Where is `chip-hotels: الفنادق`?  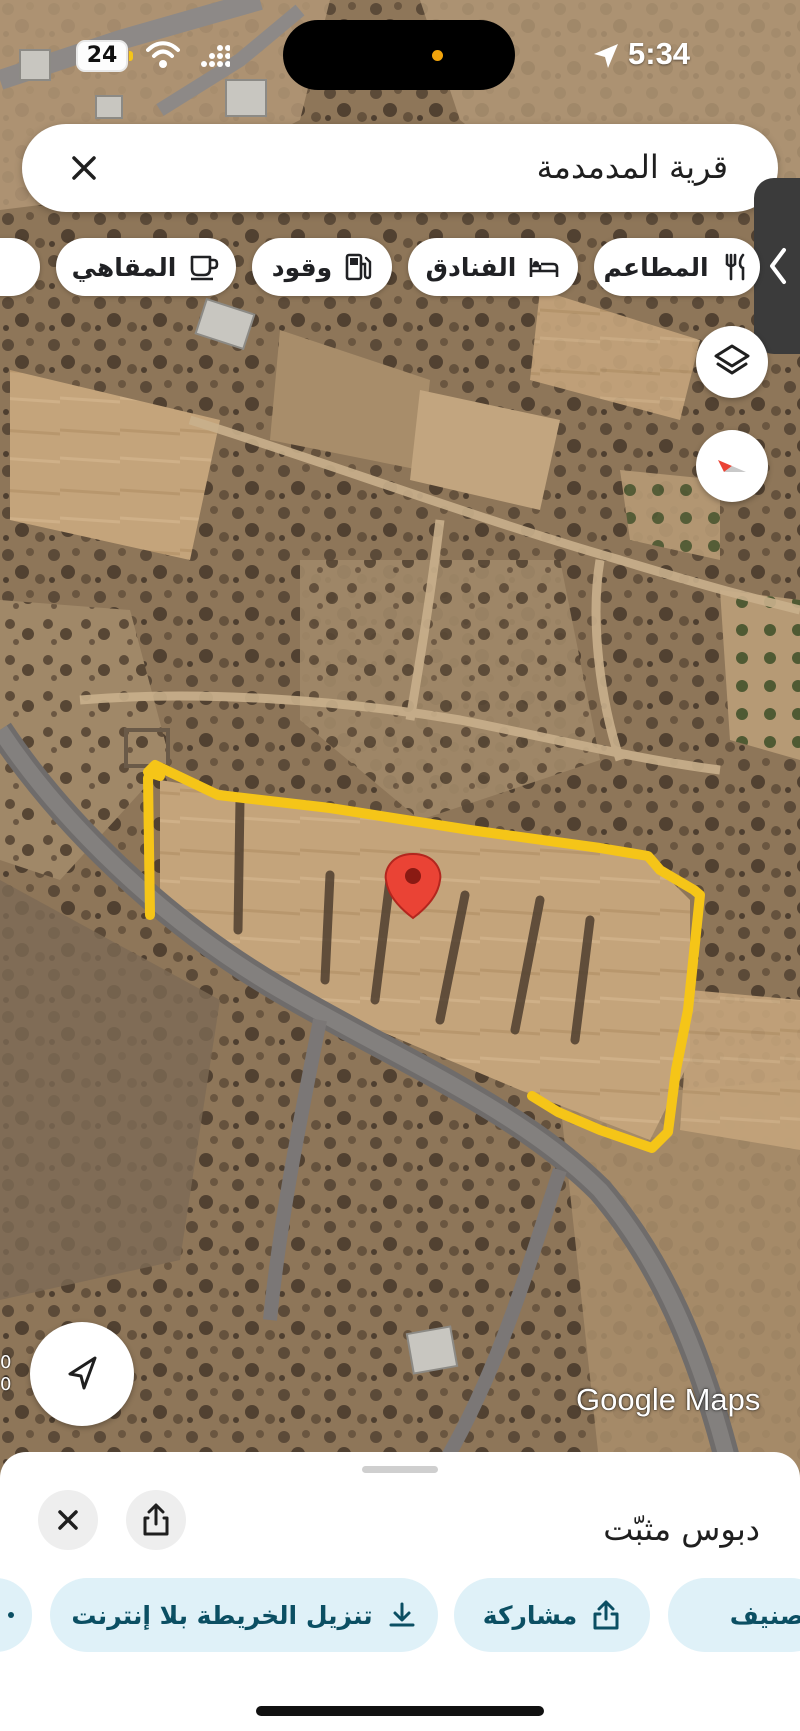 chip-hotels: الفنادق is located at coordinates (493, 267).